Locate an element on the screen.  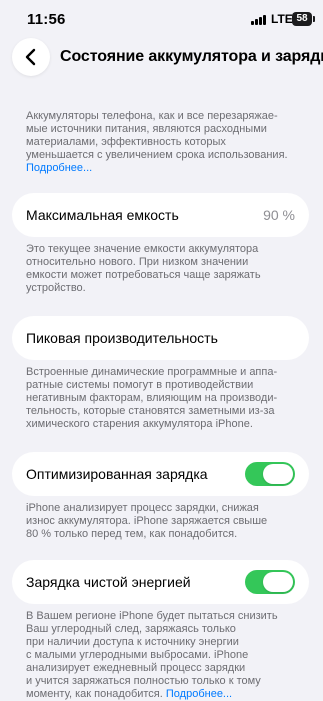
max-capacity-value: 90 % is located at coordinates (279, 215).